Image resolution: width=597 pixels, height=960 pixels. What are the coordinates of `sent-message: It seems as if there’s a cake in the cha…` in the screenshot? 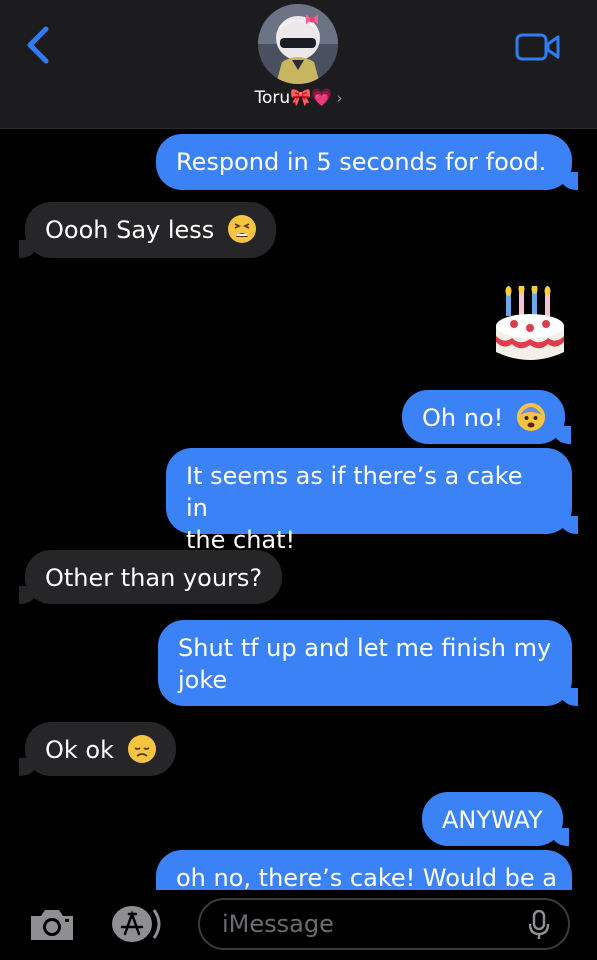 It's located at (372, 501).